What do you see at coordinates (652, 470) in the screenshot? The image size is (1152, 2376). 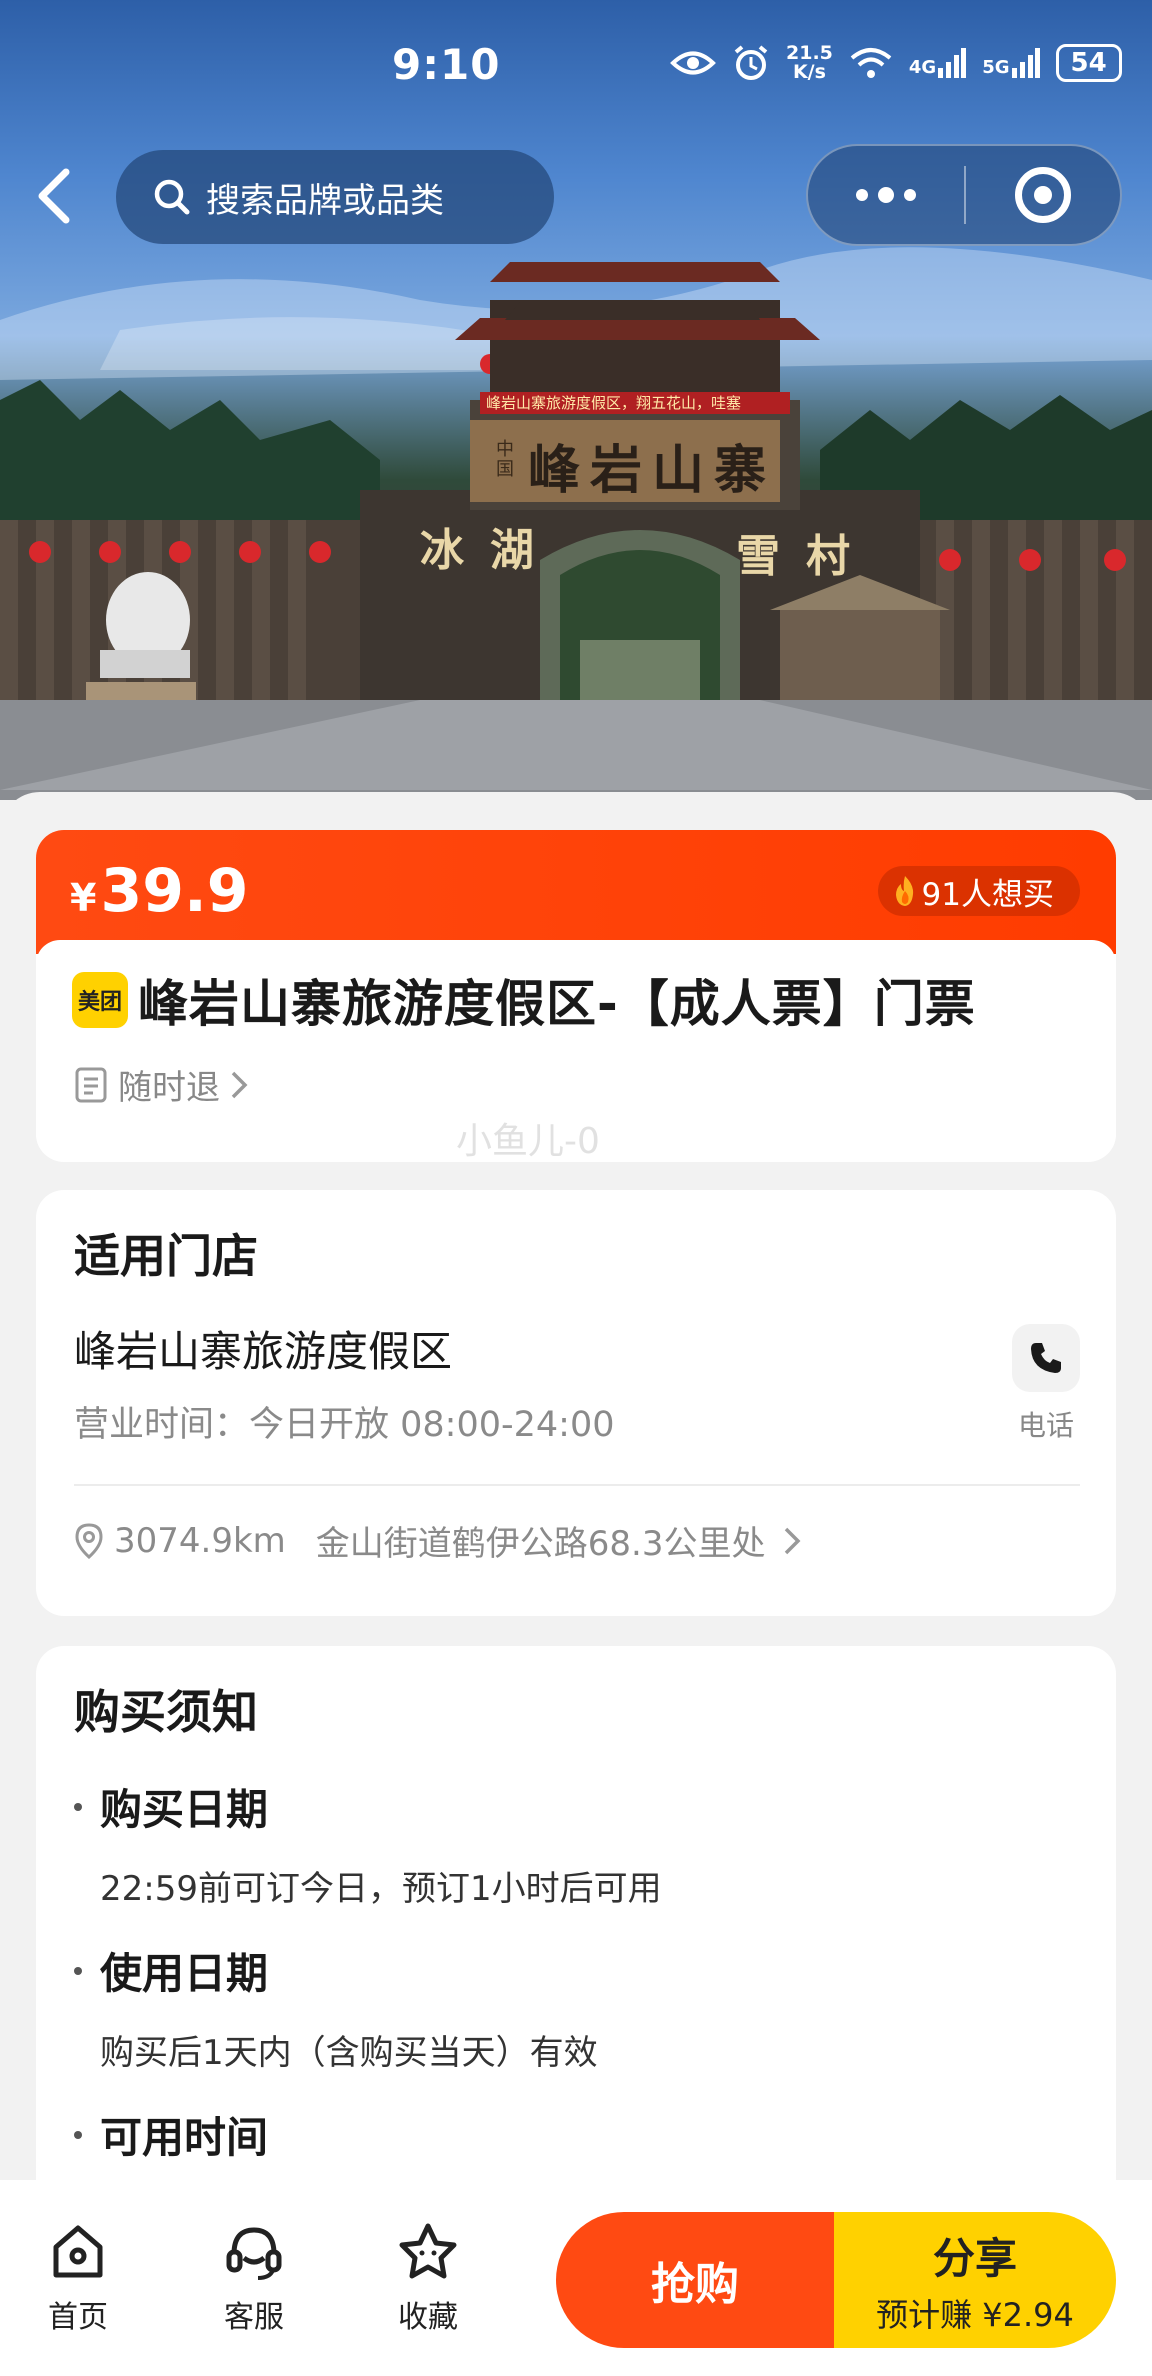 I see `gate-sign: 峰岩山寨` at bounding box center [652, 470].